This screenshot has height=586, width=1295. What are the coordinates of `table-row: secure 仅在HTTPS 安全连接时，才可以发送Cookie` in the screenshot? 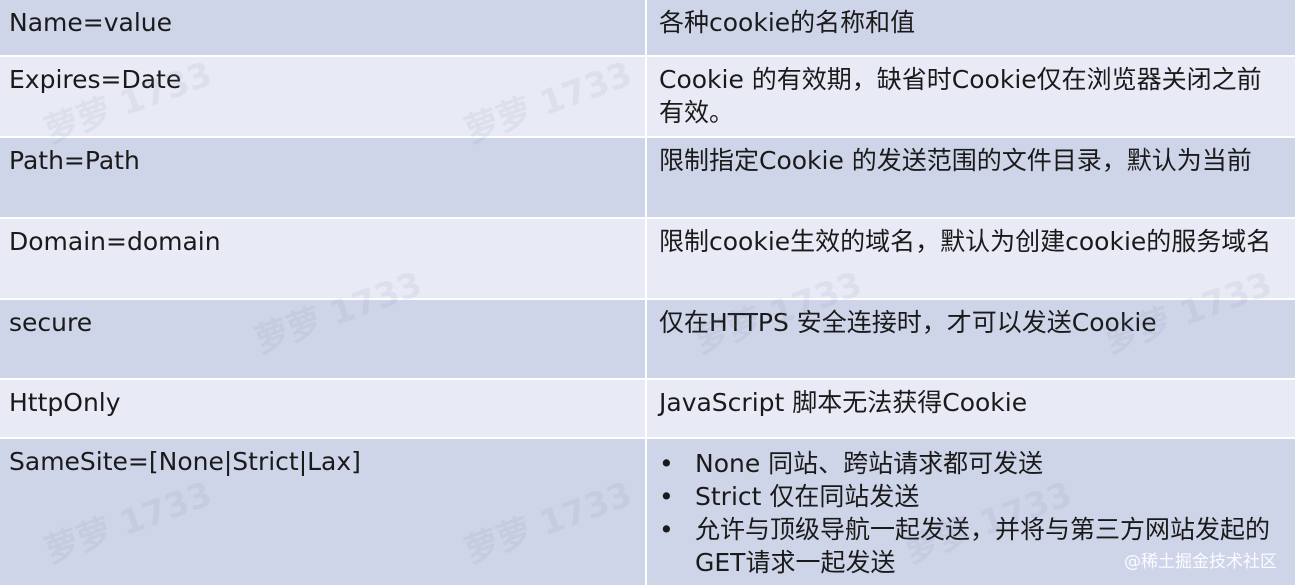 It's located at (647, 339).